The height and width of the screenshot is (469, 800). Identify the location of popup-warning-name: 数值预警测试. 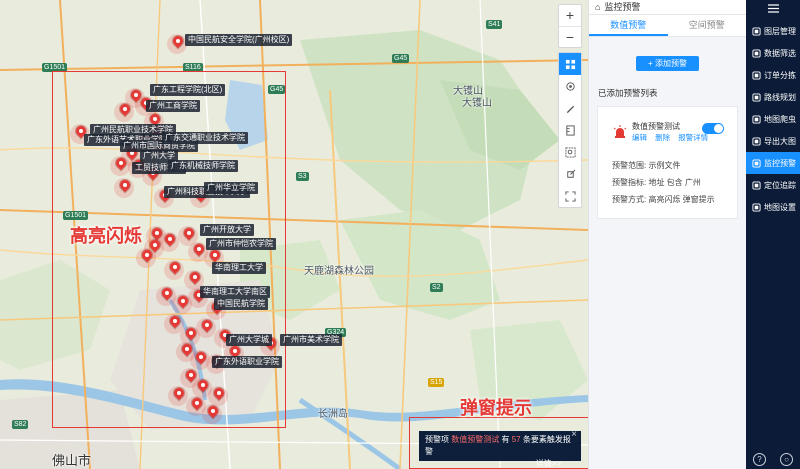
(475, 439).